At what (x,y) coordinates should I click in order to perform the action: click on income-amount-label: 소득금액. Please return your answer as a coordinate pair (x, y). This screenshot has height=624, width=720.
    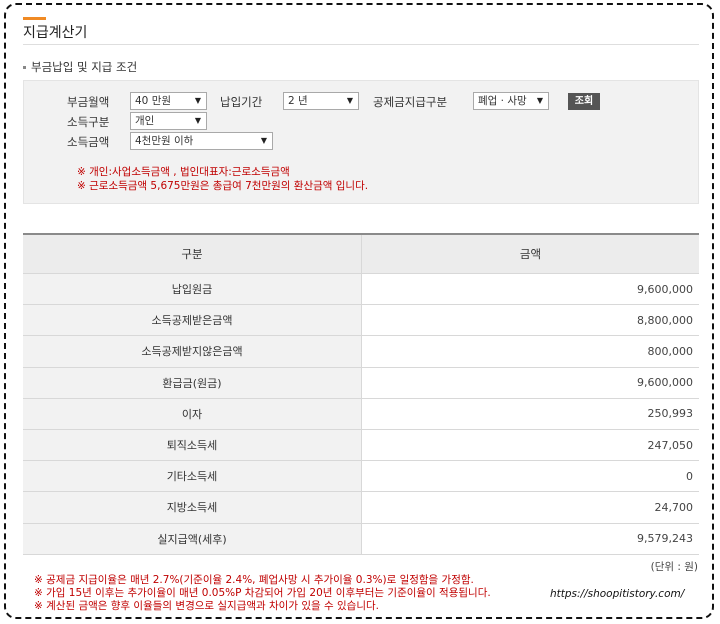
    Looking at the image, I should click on (88, 142).